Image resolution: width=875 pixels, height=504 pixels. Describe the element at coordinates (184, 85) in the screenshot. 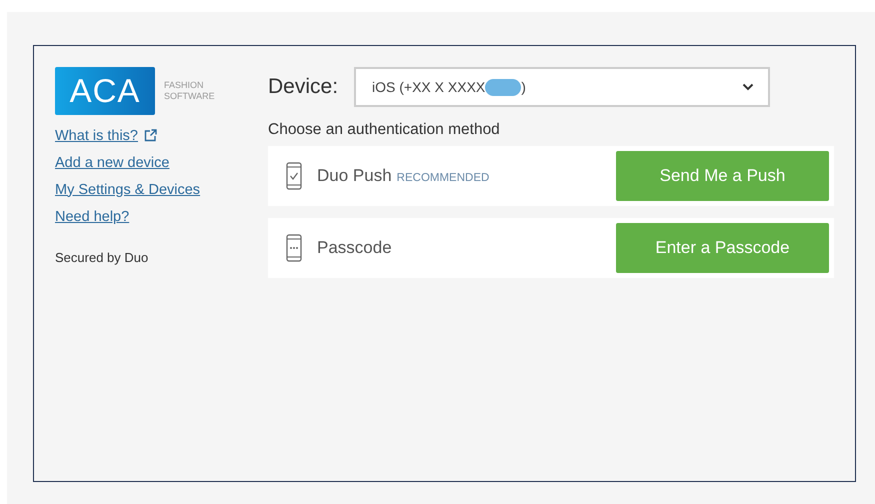

I see `logo-tagline: FASHION` at that location.